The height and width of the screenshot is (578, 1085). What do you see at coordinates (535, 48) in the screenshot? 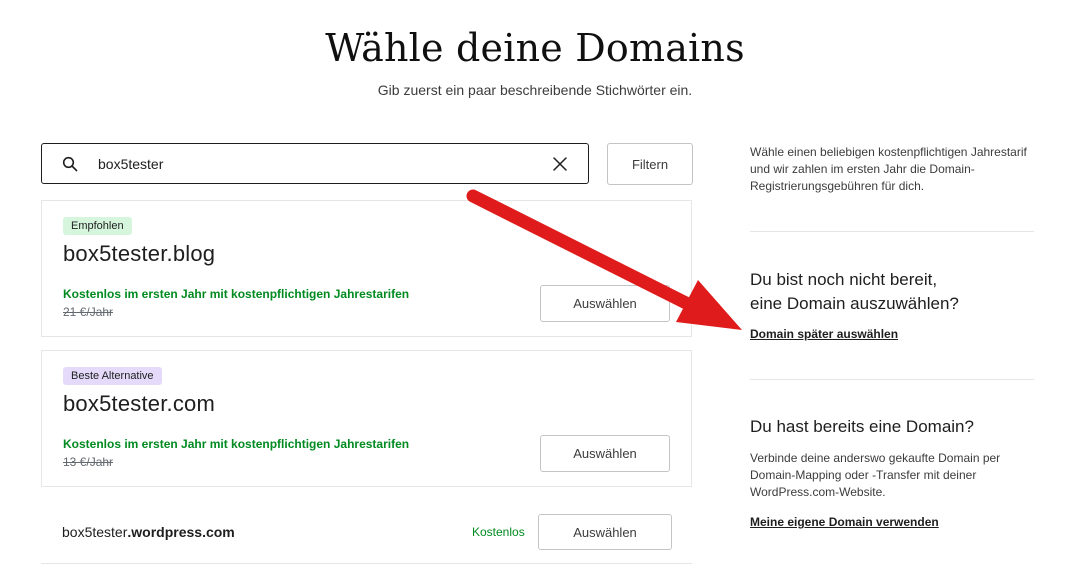
I see `page-title: Wähle deine Domains` at bounding box center [535, 48].